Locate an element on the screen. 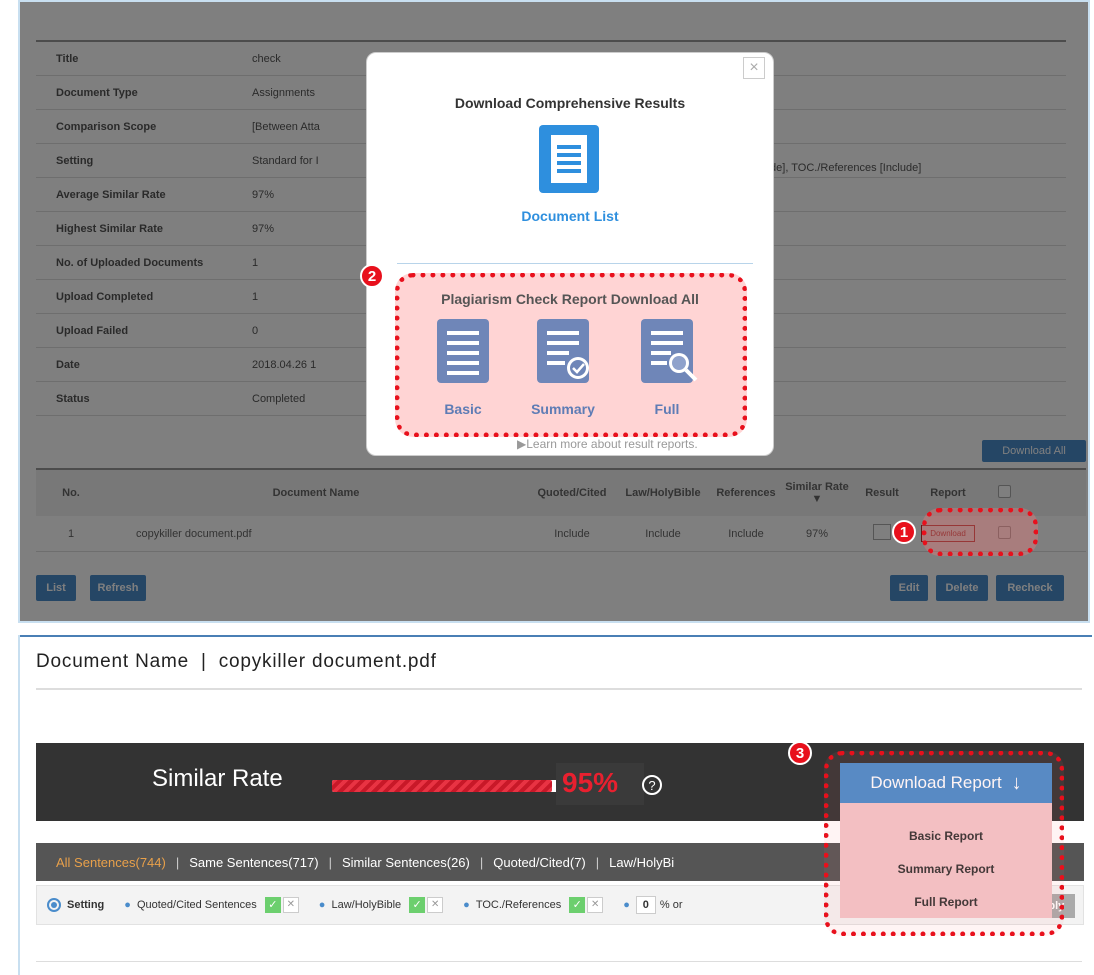 The width and height of the screenshot is (1094, 975). modal-divider is located at coordinates (575, 263).